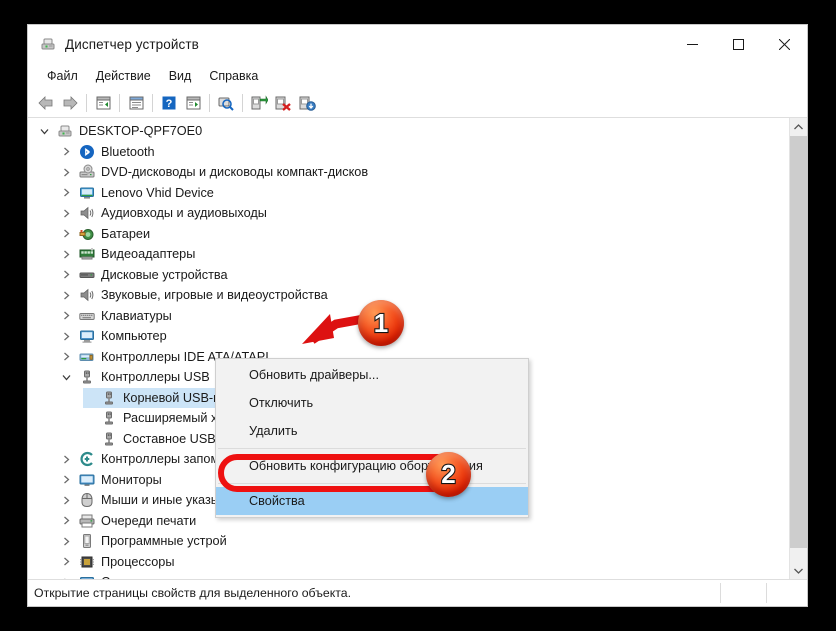 The image size is (836, 631). What do you see at coordinates (408, 131) in the screenshot?
I see `tree-item: DESKTOP-QPF7OE0` at bounding box center [408, 131].